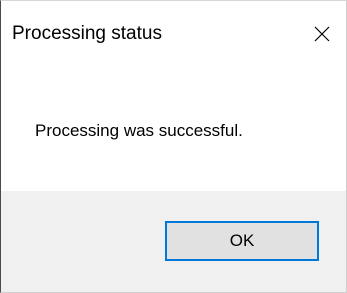  I want to click on ok-button-label: OK, so click(242, 240).